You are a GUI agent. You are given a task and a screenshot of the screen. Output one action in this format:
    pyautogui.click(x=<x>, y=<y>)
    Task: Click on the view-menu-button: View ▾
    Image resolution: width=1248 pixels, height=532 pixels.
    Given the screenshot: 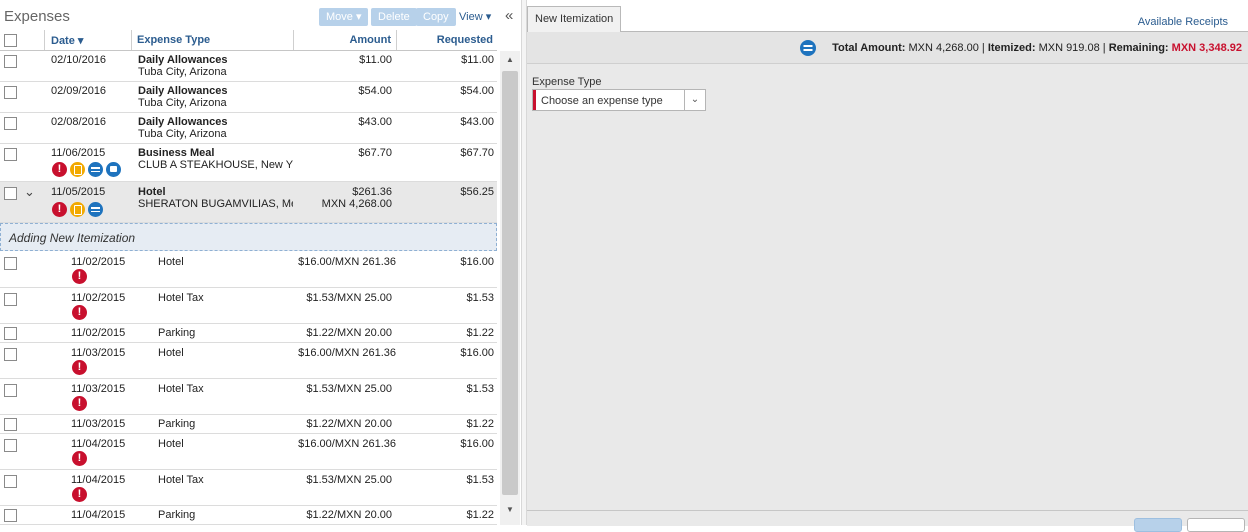 What is the action you would take?
    pyautogui.click(x=475, y=16)
    